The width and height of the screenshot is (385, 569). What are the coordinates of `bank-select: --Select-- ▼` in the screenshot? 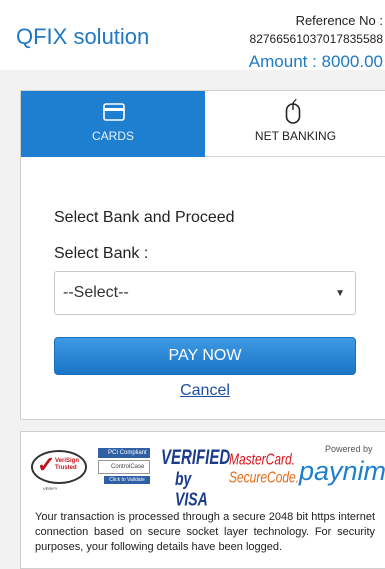 It's located at (205, 293).